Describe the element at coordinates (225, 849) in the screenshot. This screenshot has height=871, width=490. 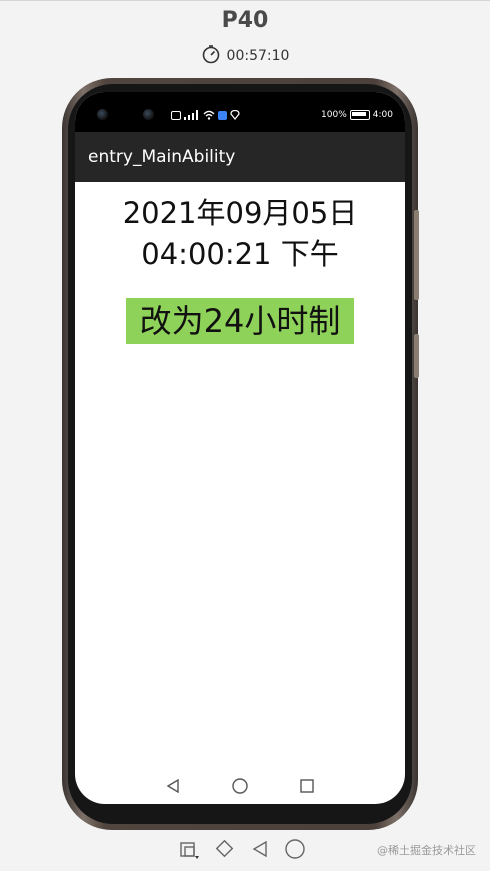
I see `rotate-icon` at that location.